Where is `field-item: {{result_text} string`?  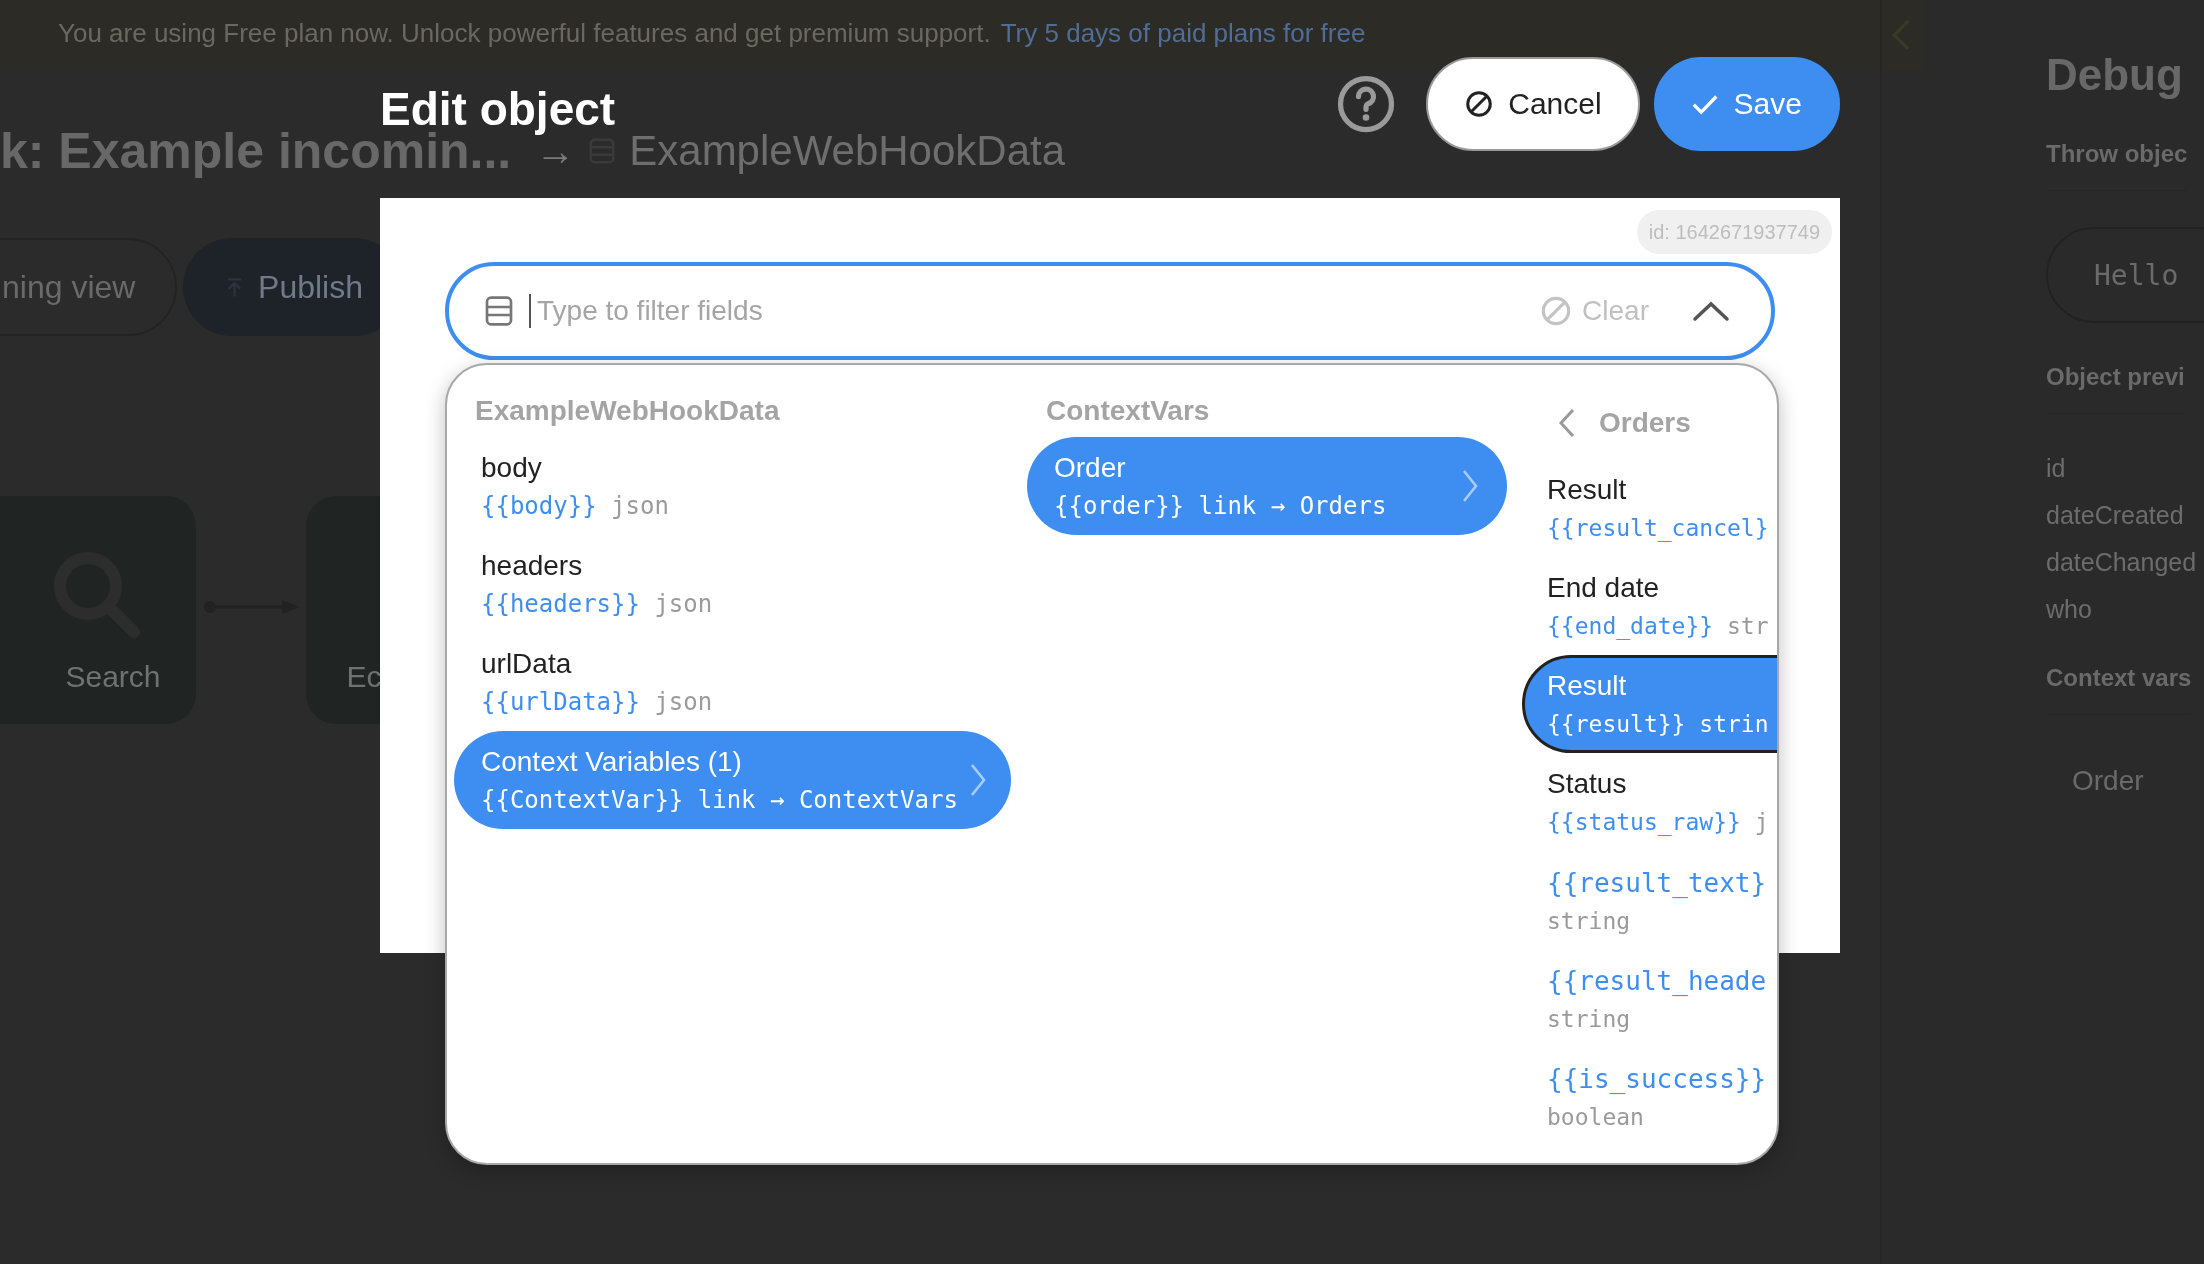 field-item: {{result_text} string is located at coordinates (1649, 900).